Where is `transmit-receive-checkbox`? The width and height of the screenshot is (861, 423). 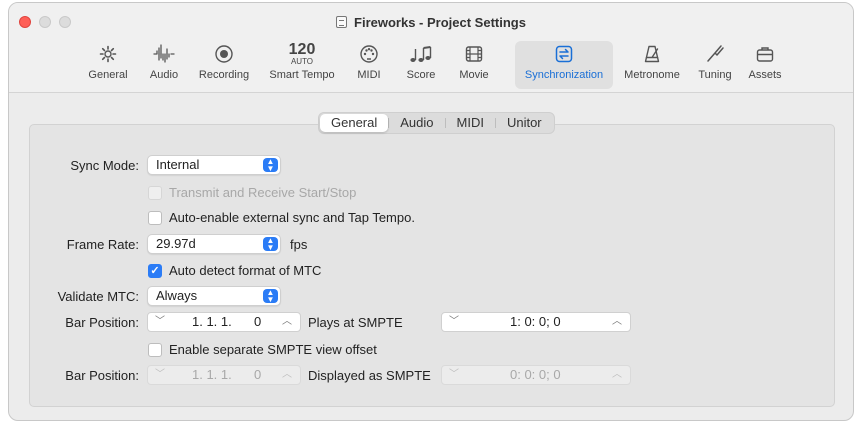
transmit-receive-checkbox is located at coordinates (155, 193).